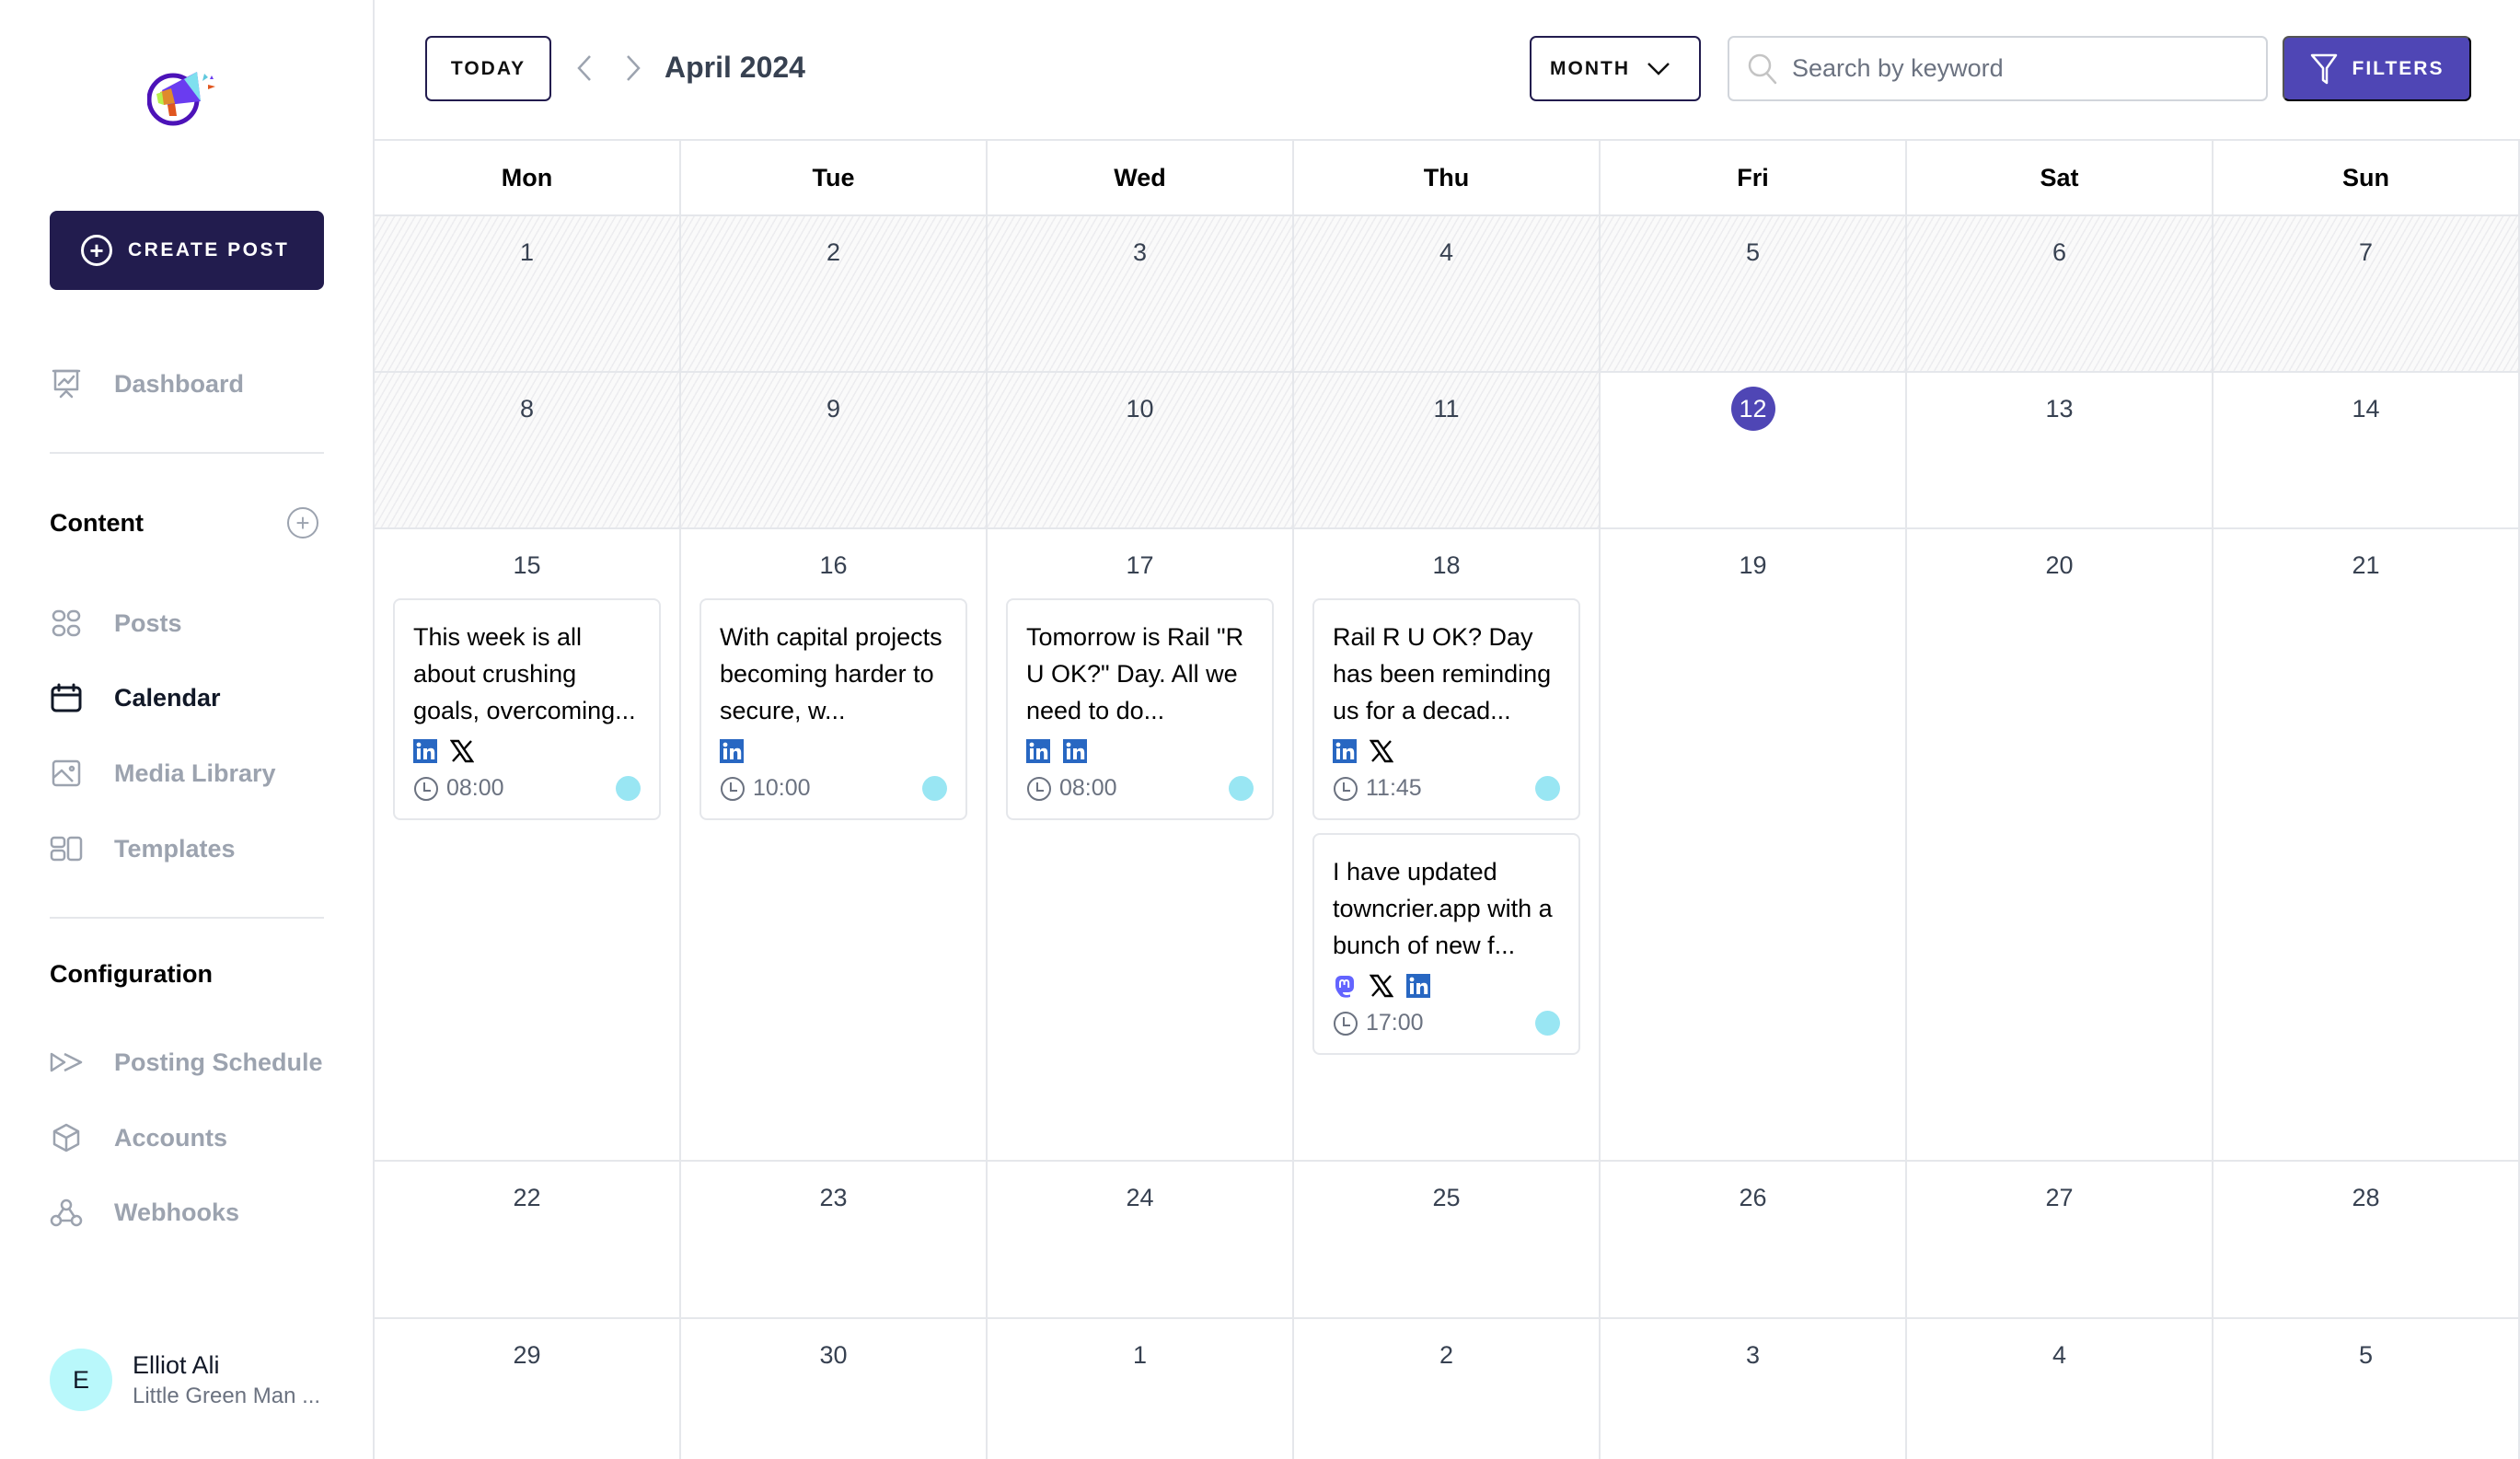  Describe the element at coordinates (2060, 844) in the screenshot. I see `calendar-day-cell: 20` at that location.